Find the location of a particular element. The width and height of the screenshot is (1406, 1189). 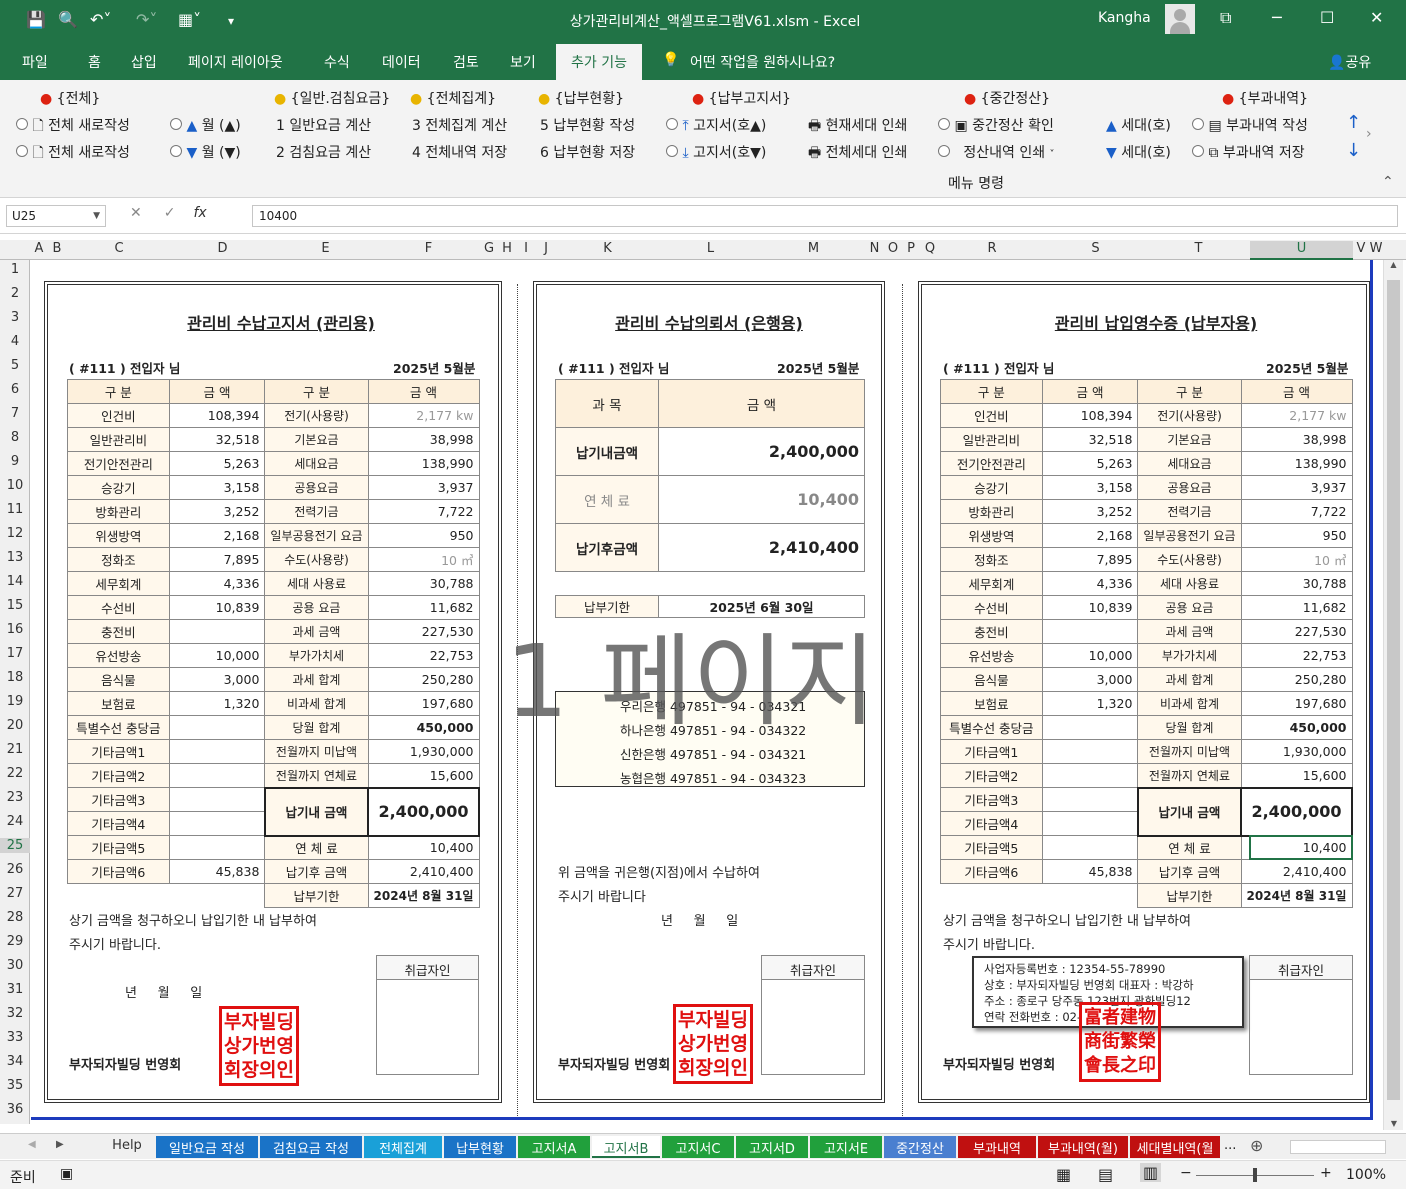

column-header: D is located at coordinates (222, 248).